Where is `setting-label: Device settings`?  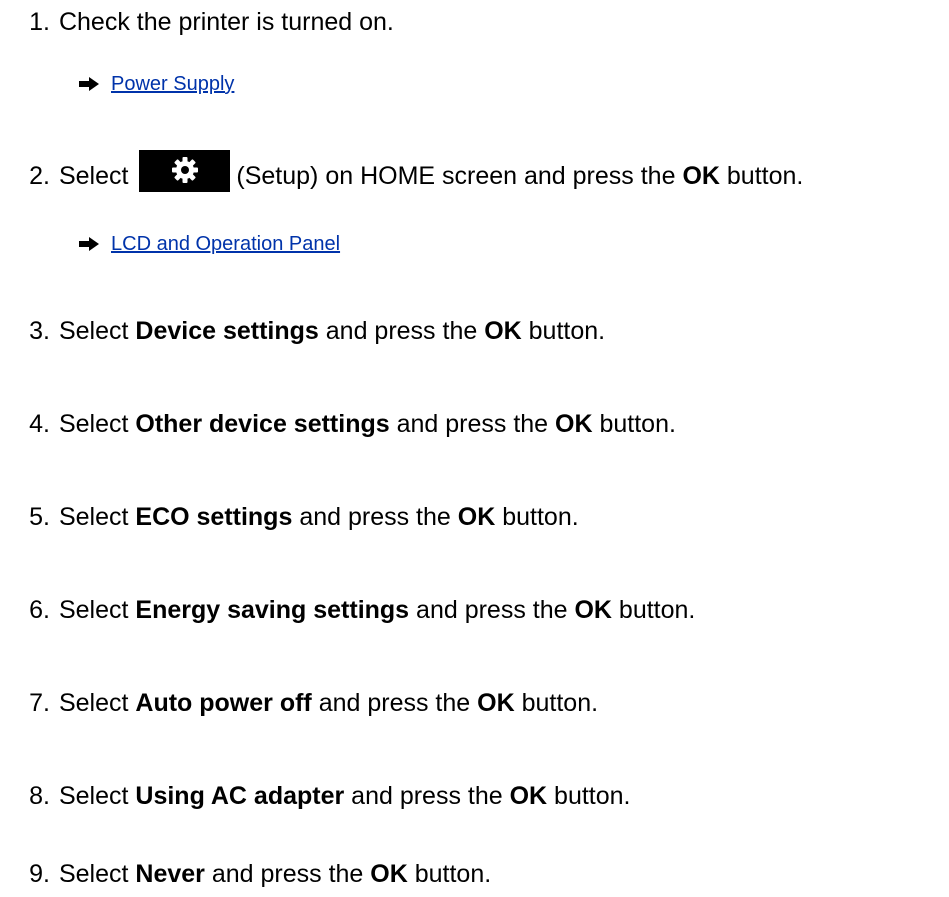
setting-label: Device settings is located at coordinates (227, 331).